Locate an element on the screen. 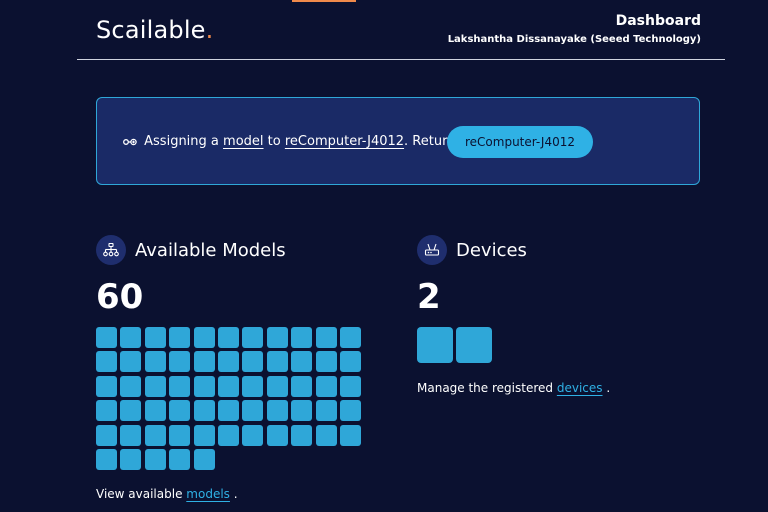 The height and width of the screenshot is (512, 768). logo: Scailable. is located at coordinates (155, 30).